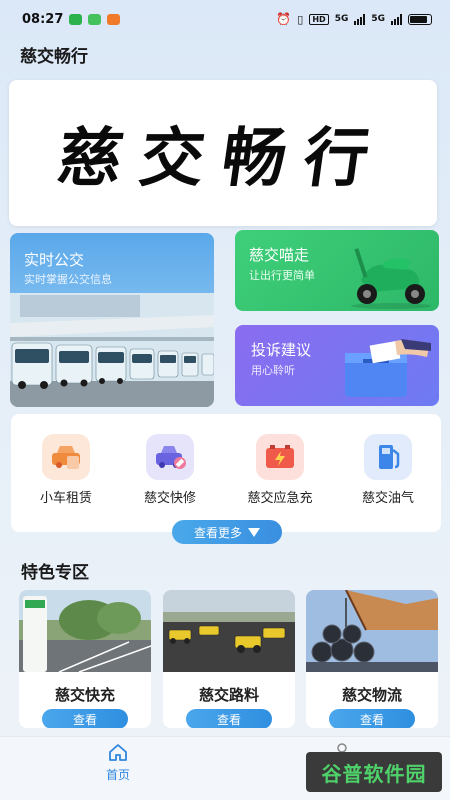 The width and height of the screenshot is (450, 800). I want to click on service-label: 小车租赁, so click(65, 498).